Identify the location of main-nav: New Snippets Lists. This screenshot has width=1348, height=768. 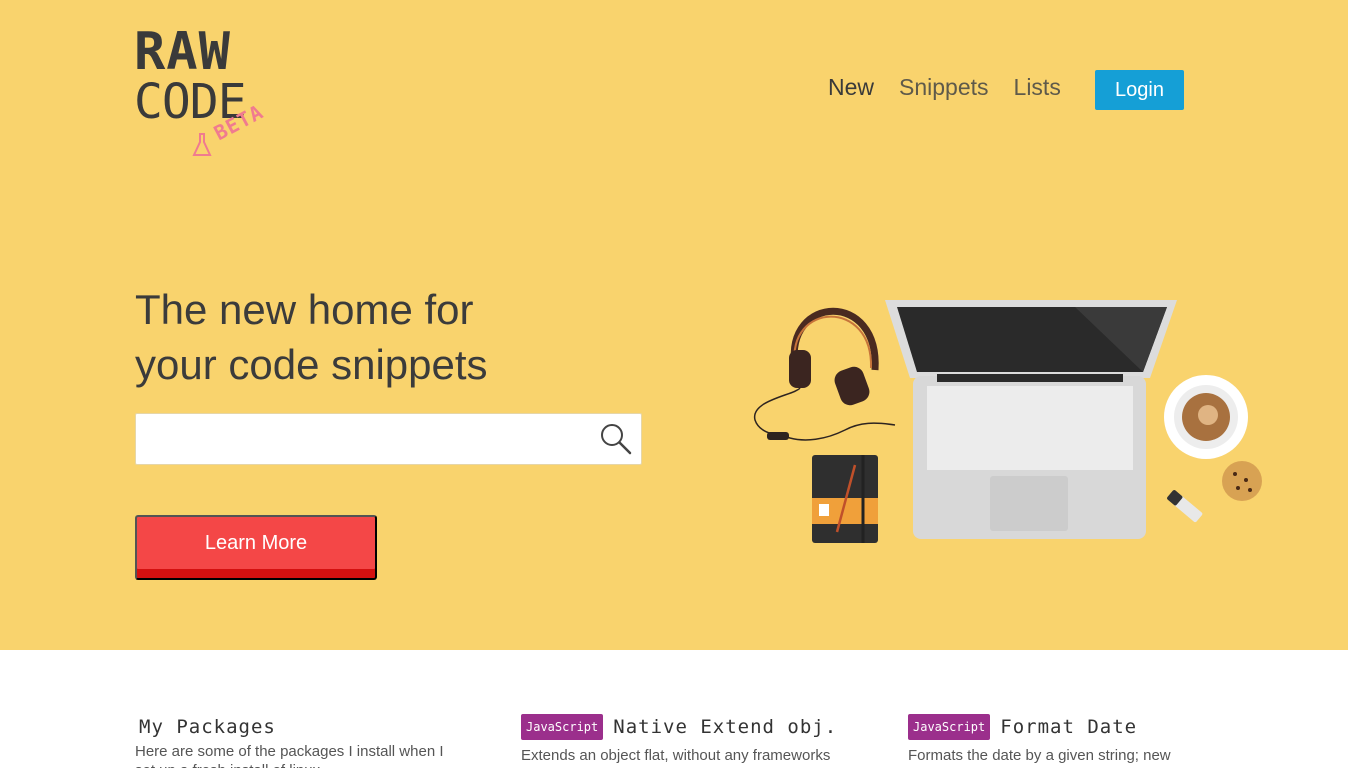
(957, 87).